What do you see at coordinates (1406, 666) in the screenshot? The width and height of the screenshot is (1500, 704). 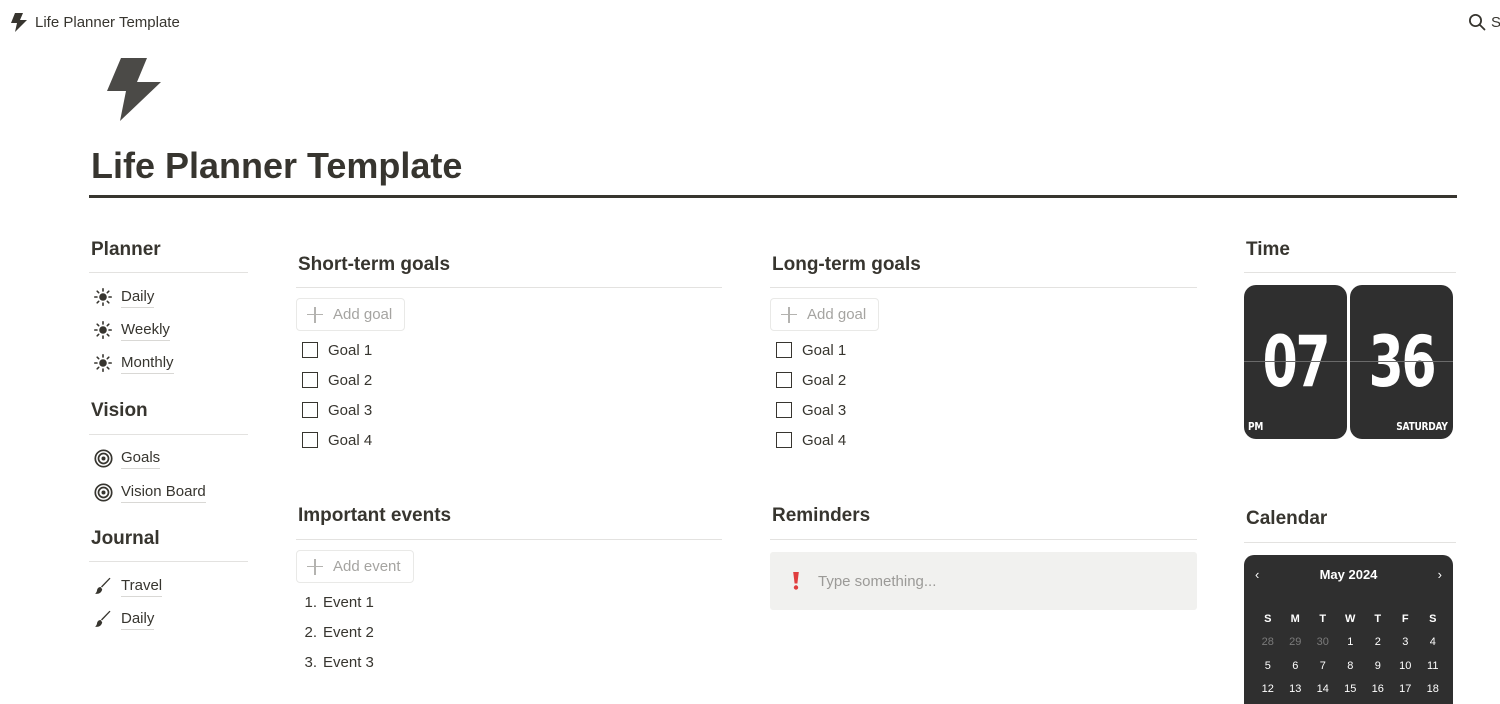 I see `calendar-day: 10` at bounding box center [1406, 666].